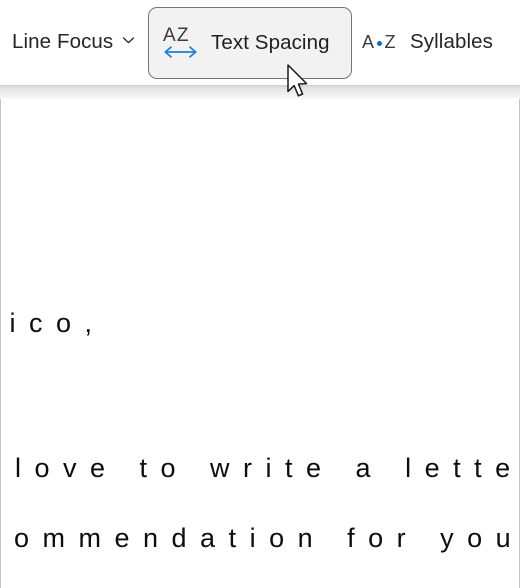 This screenshot has width=520, height=588. Describe the element at coordinates (451, 41) in the screenshot. I see `syllables-label: Syllables` at that location.